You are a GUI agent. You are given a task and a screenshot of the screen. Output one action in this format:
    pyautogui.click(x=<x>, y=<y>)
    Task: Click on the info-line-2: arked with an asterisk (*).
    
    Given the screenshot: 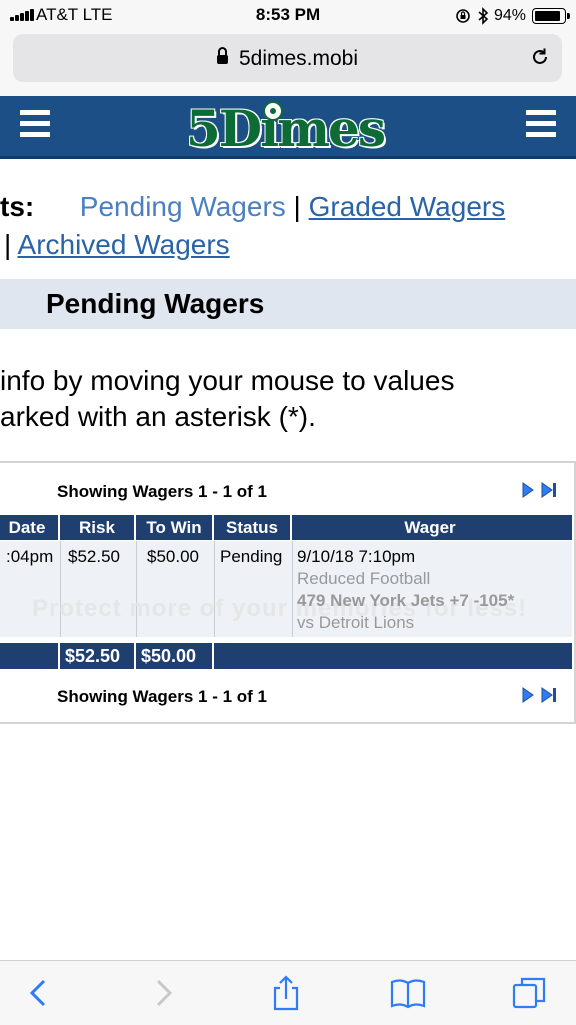 What is the action you would take?
    pyautogui.click(x=158, y=416)
    